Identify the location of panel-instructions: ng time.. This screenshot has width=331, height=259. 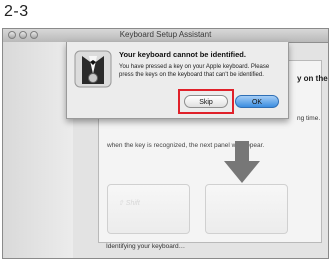
(309, 118).